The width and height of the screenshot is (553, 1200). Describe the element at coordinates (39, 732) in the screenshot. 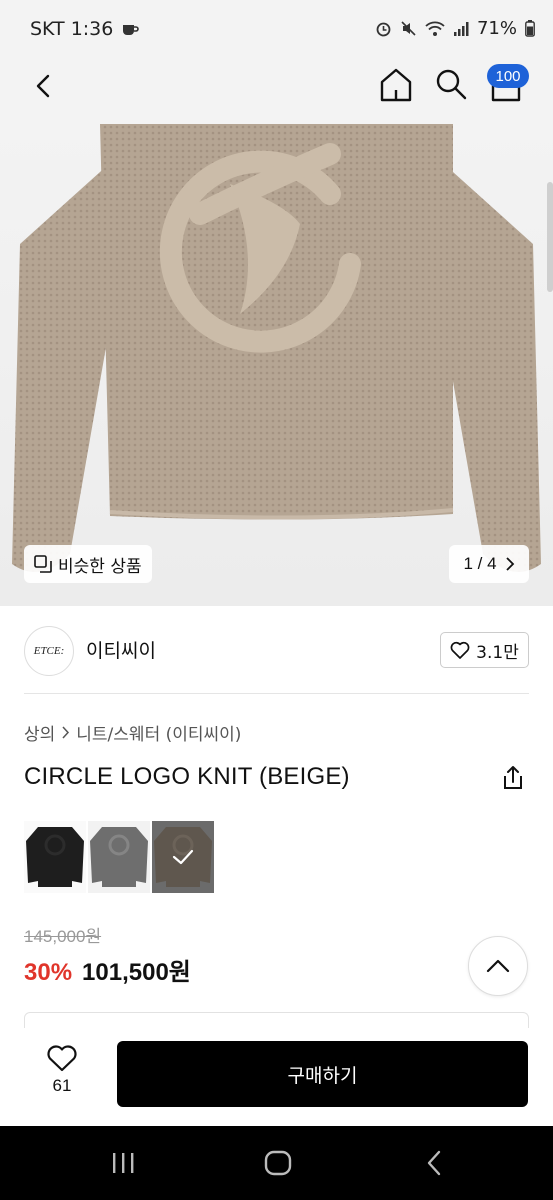

I see `breadcrumb-category: 상의` at that location.